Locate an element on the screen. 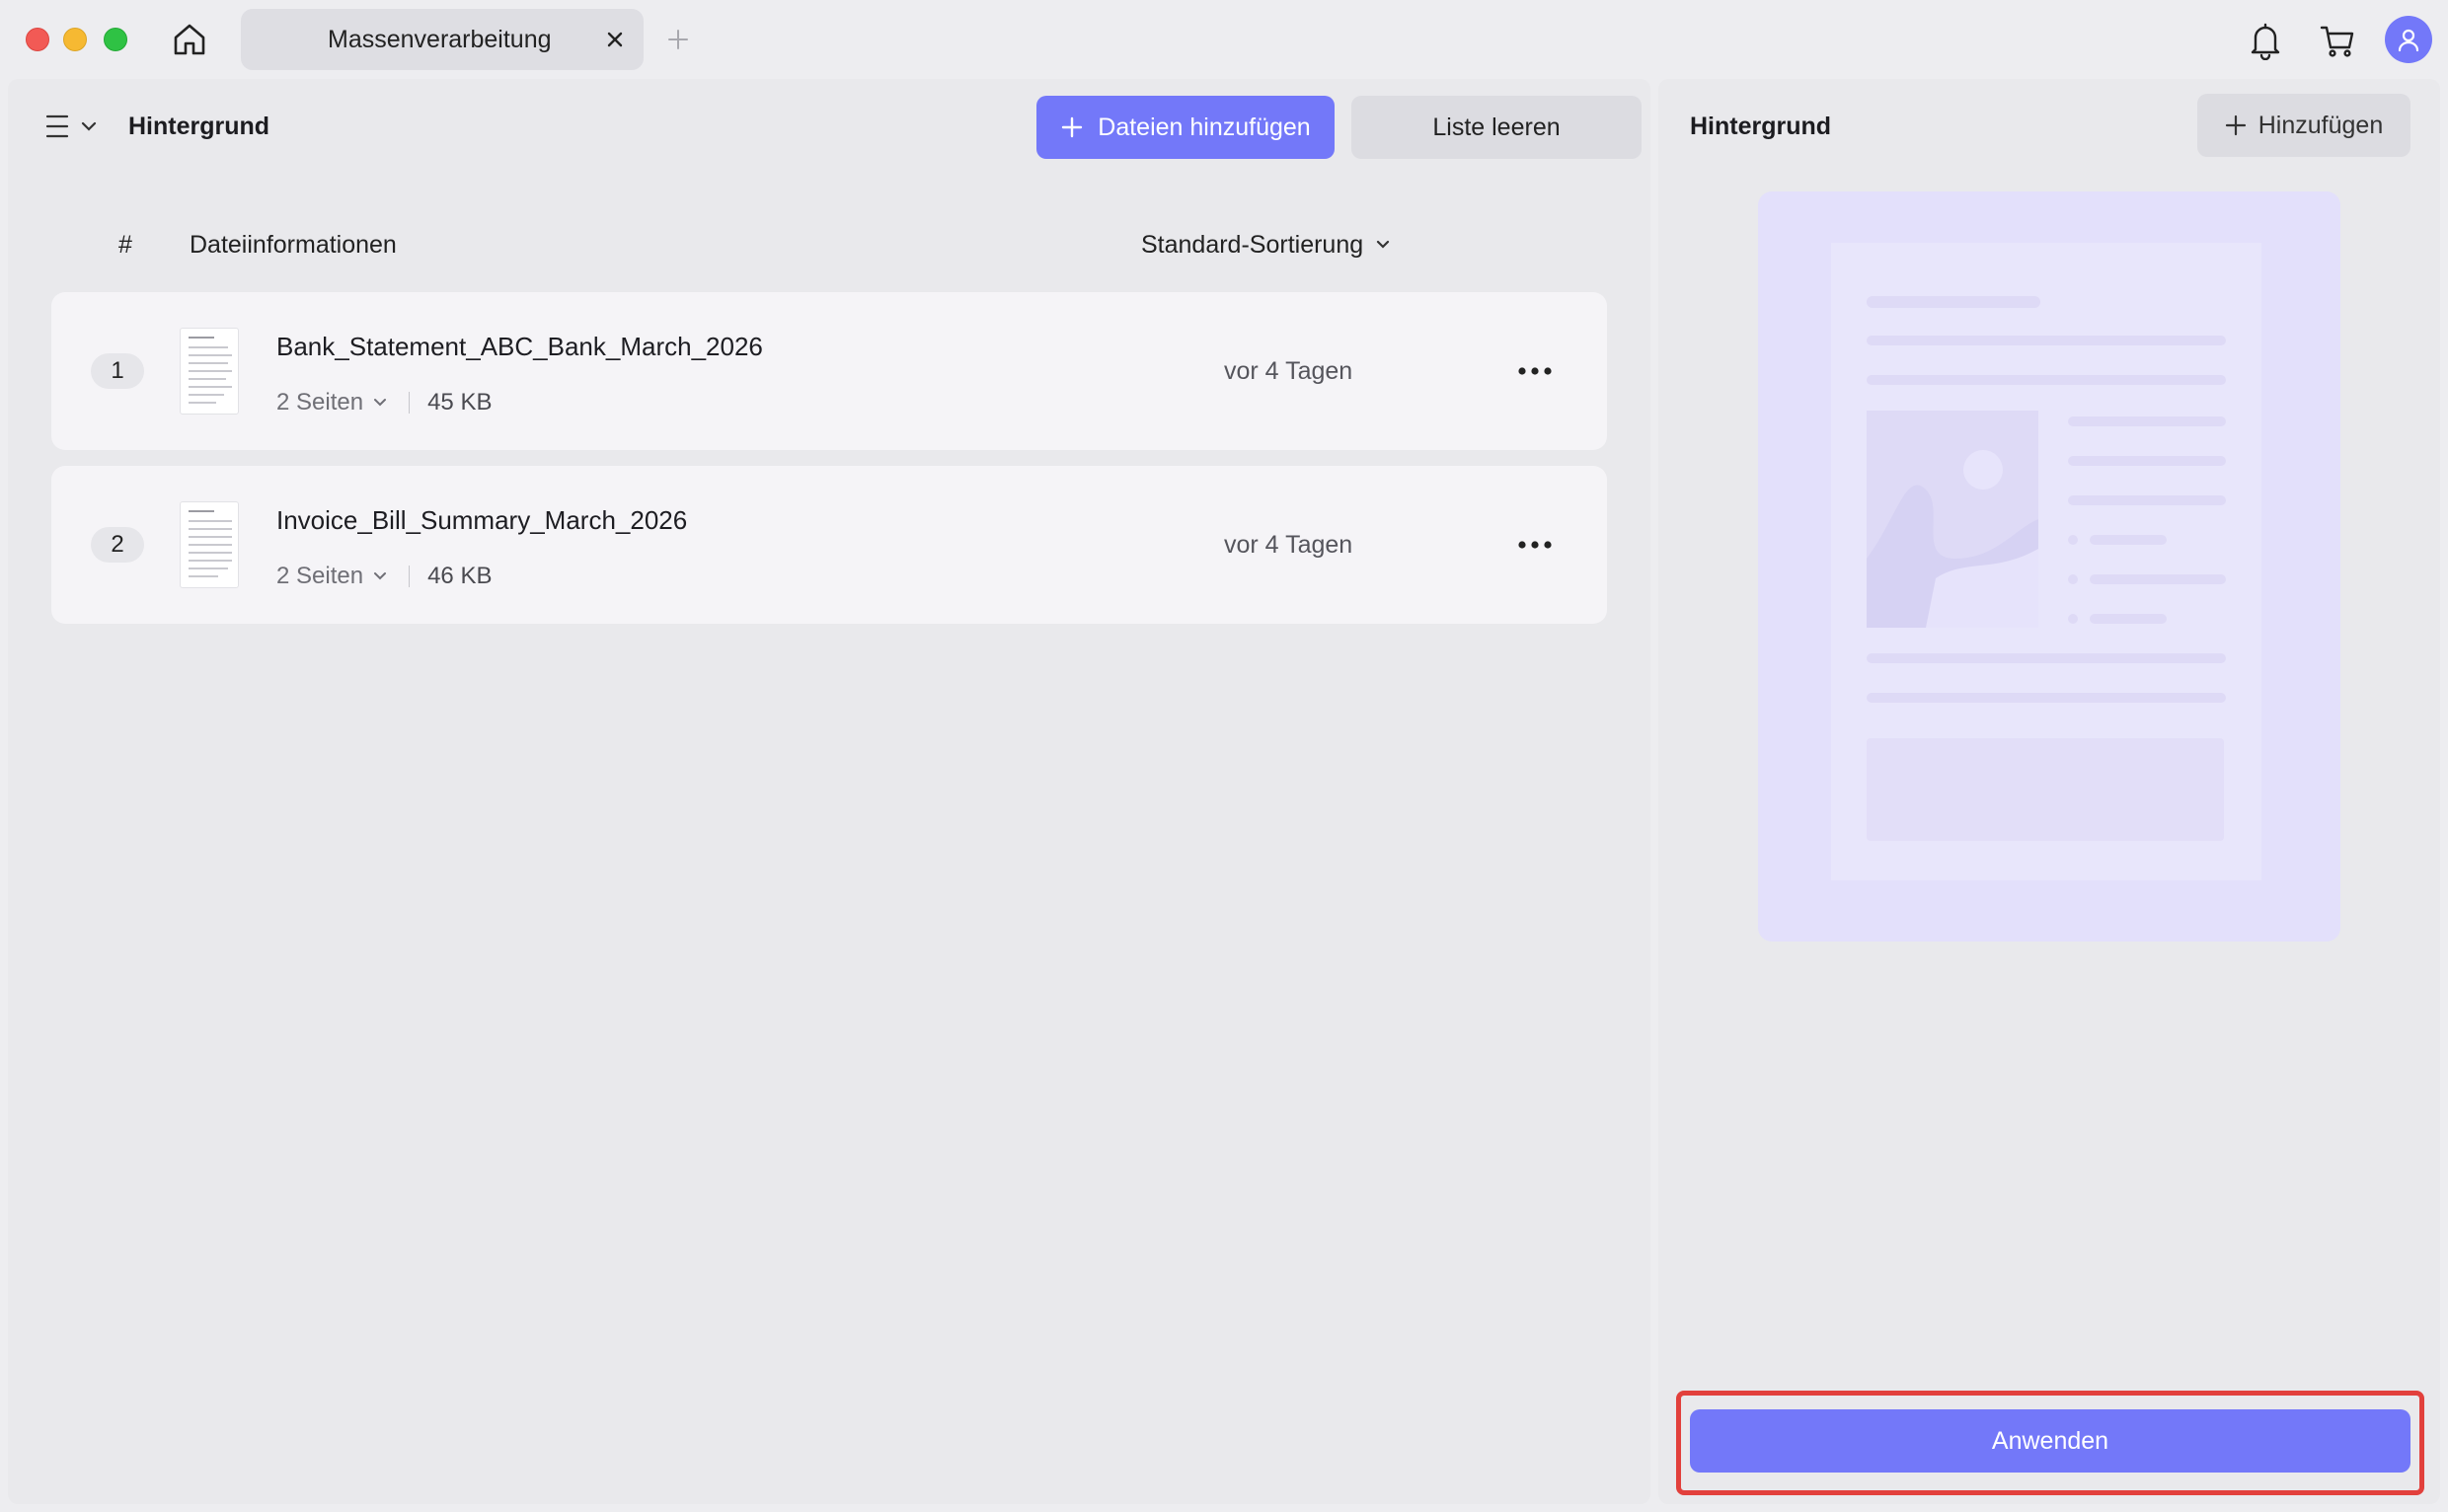  list-header: # Dateiinformationen Standard-Sortierung is located at coordinates (829, 245).